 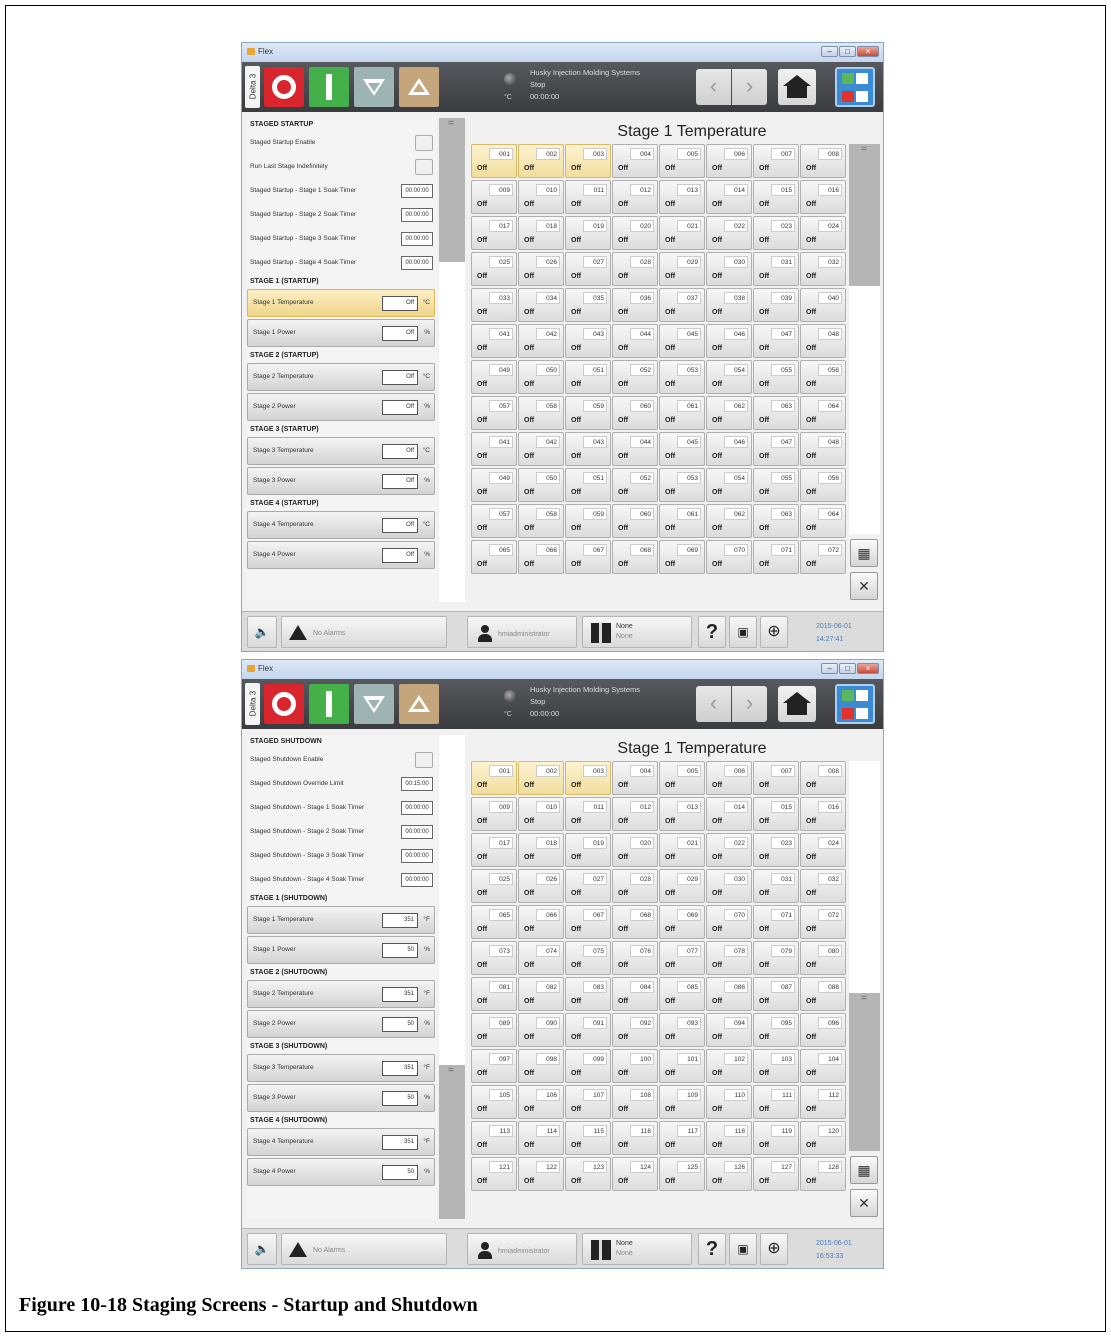 I want to click on stage-temperature-button: Stage 3 Temperature Off °C, so click(x=341, y=451).